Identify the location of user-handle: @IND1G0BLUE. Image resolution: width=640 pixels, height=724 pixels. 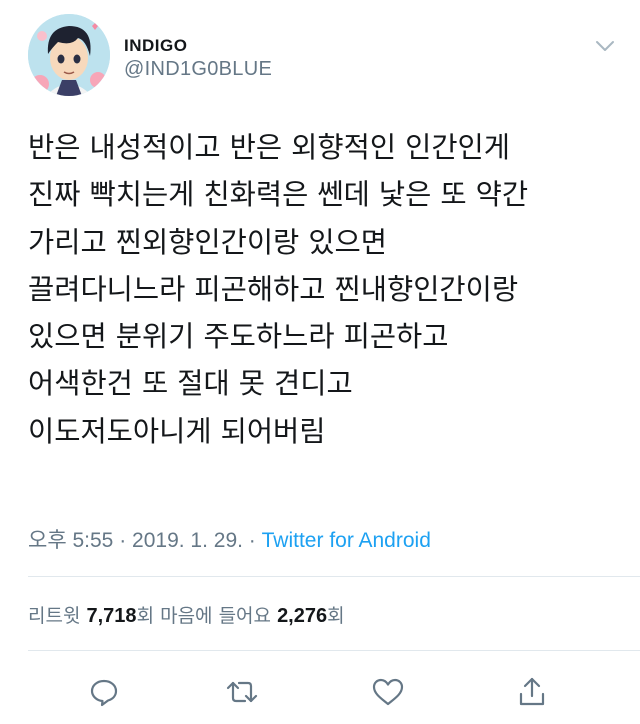
(198, 69).